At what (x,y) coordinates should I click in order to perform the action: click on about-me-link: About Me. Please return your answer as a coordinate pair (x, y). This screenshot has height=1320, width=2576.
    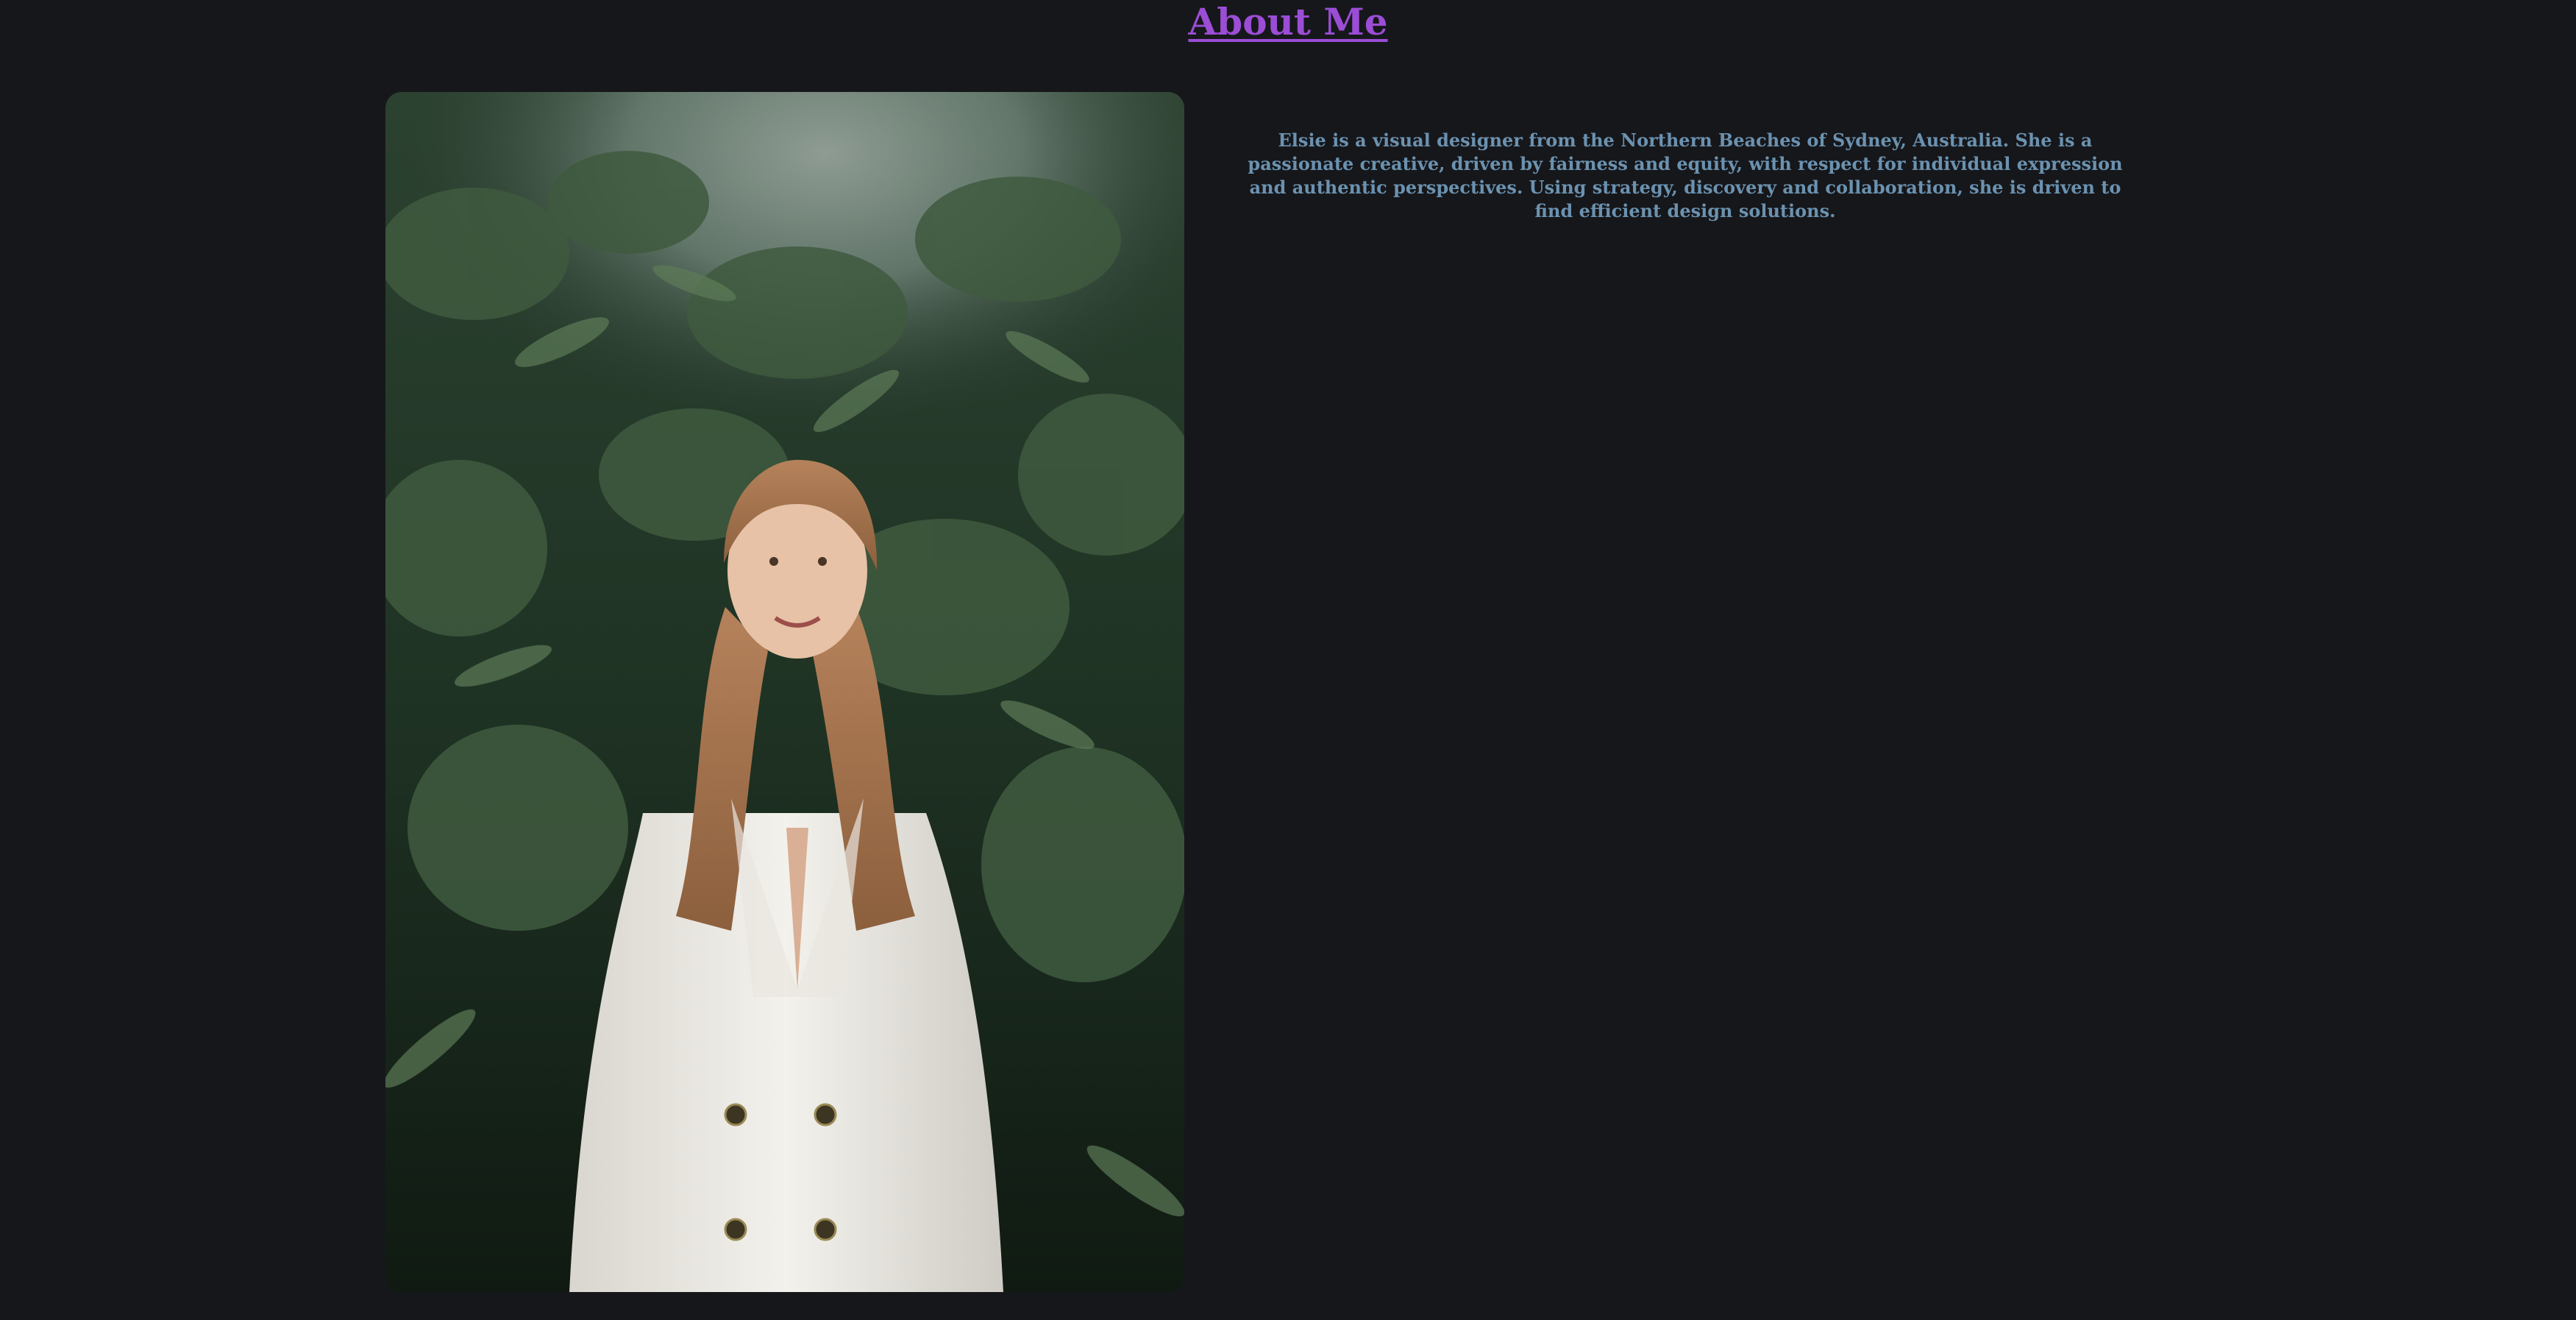
    Looking at the image, I should click on (1287, 21).